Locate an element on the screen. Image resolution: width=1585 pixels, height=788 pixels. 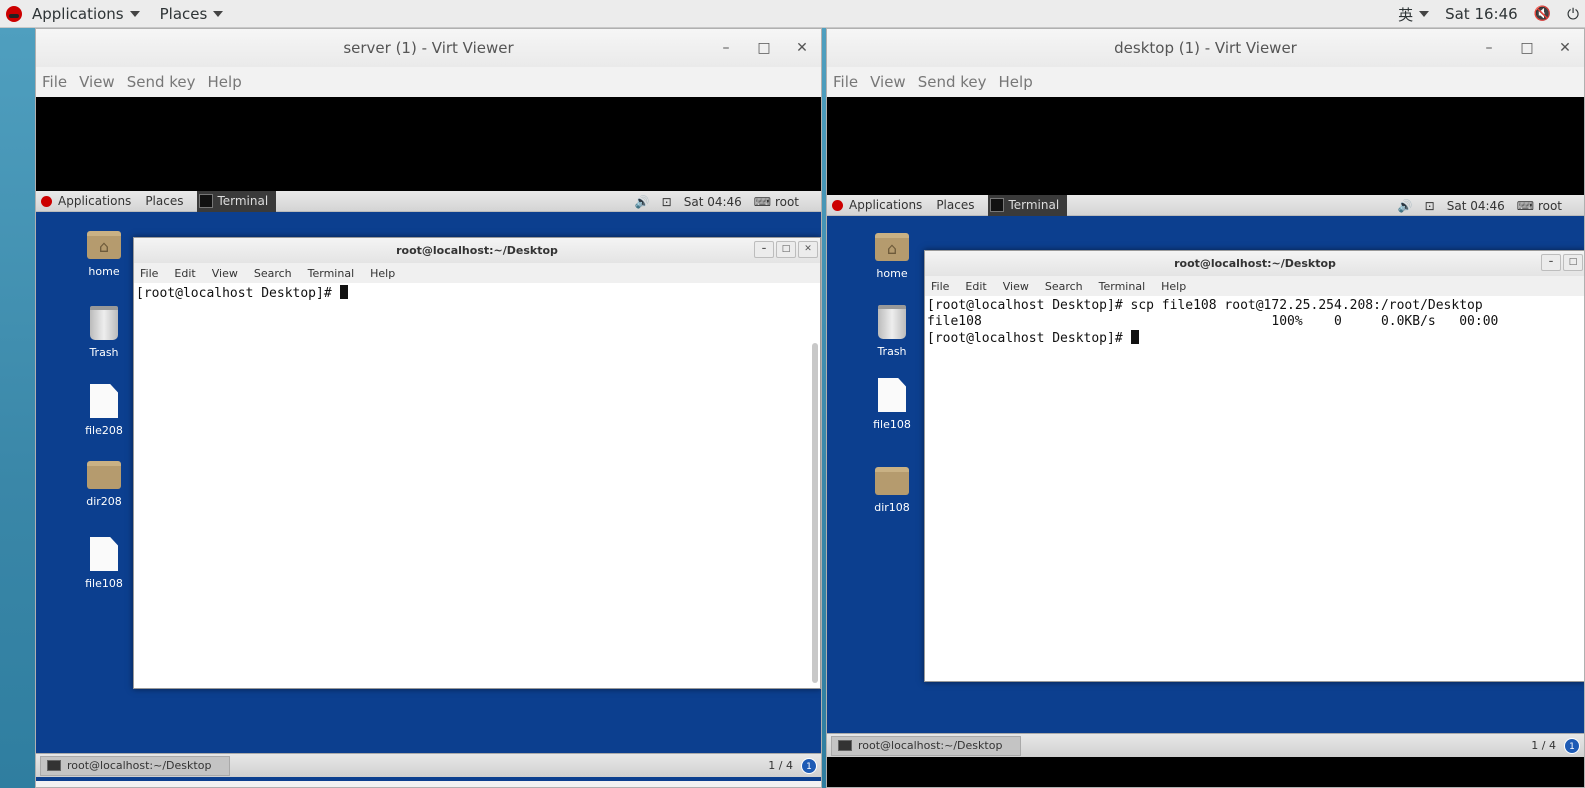
host-top-bar: Applications Places 英 Sat 16:46 🔇 ⏻ is located at coordinates (792, 14).